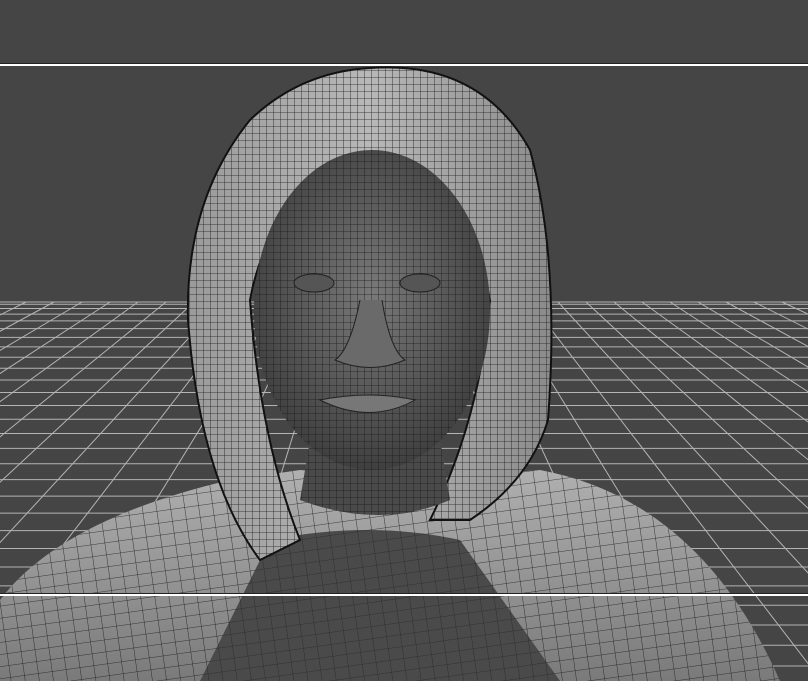 Image resolution: width=808 pixels, height=681 pixels. Describe the element at coordinates (404, 64) in the screenshot. I see `frame-guide-top` at that location.